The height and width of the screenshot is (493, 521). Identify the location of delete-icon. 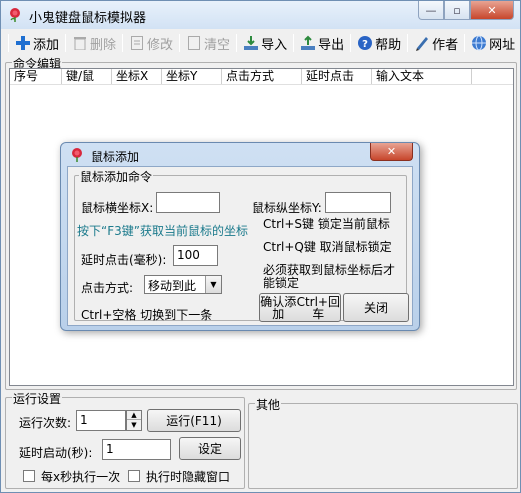
(80, 43).